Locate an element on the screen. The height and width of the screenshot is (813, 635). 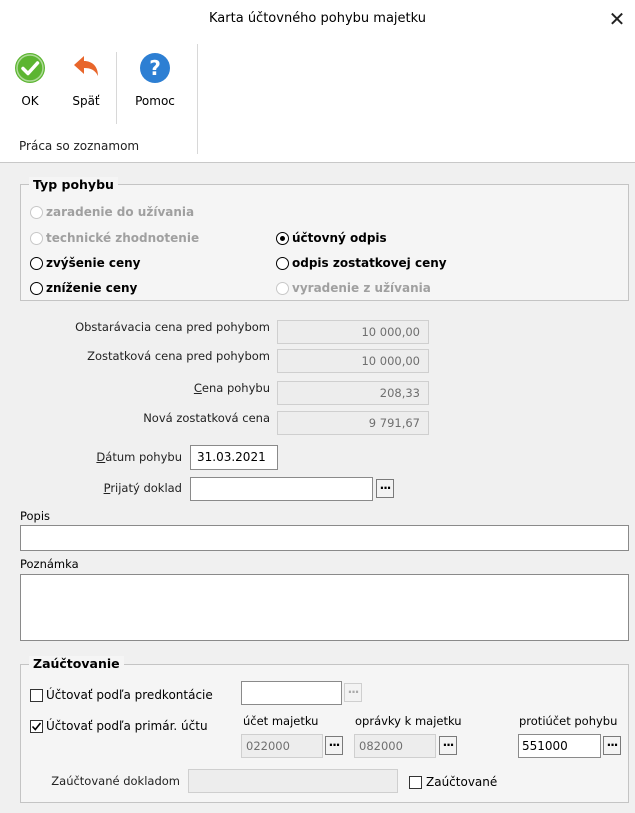
ribbon-separator is located at coordinates (116, 88).